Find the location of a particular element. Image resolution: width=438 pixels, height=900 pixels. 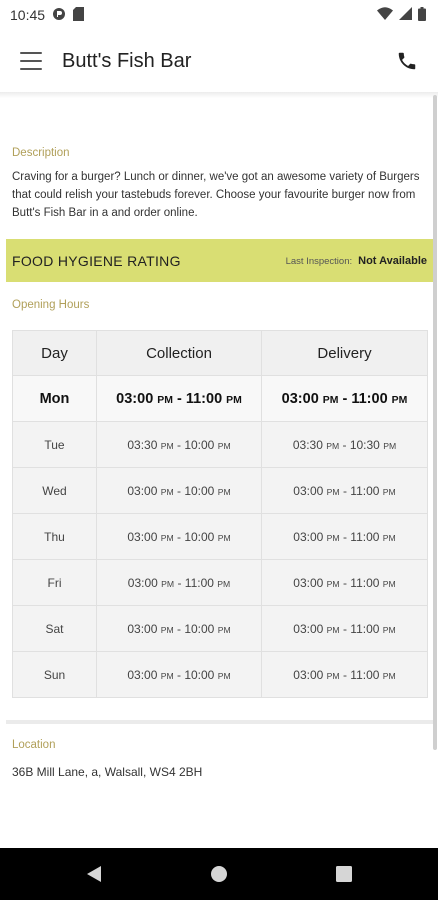

collection-time-cell: 03:30 PM - 10:00 PM is located at coordinates (179, 444).